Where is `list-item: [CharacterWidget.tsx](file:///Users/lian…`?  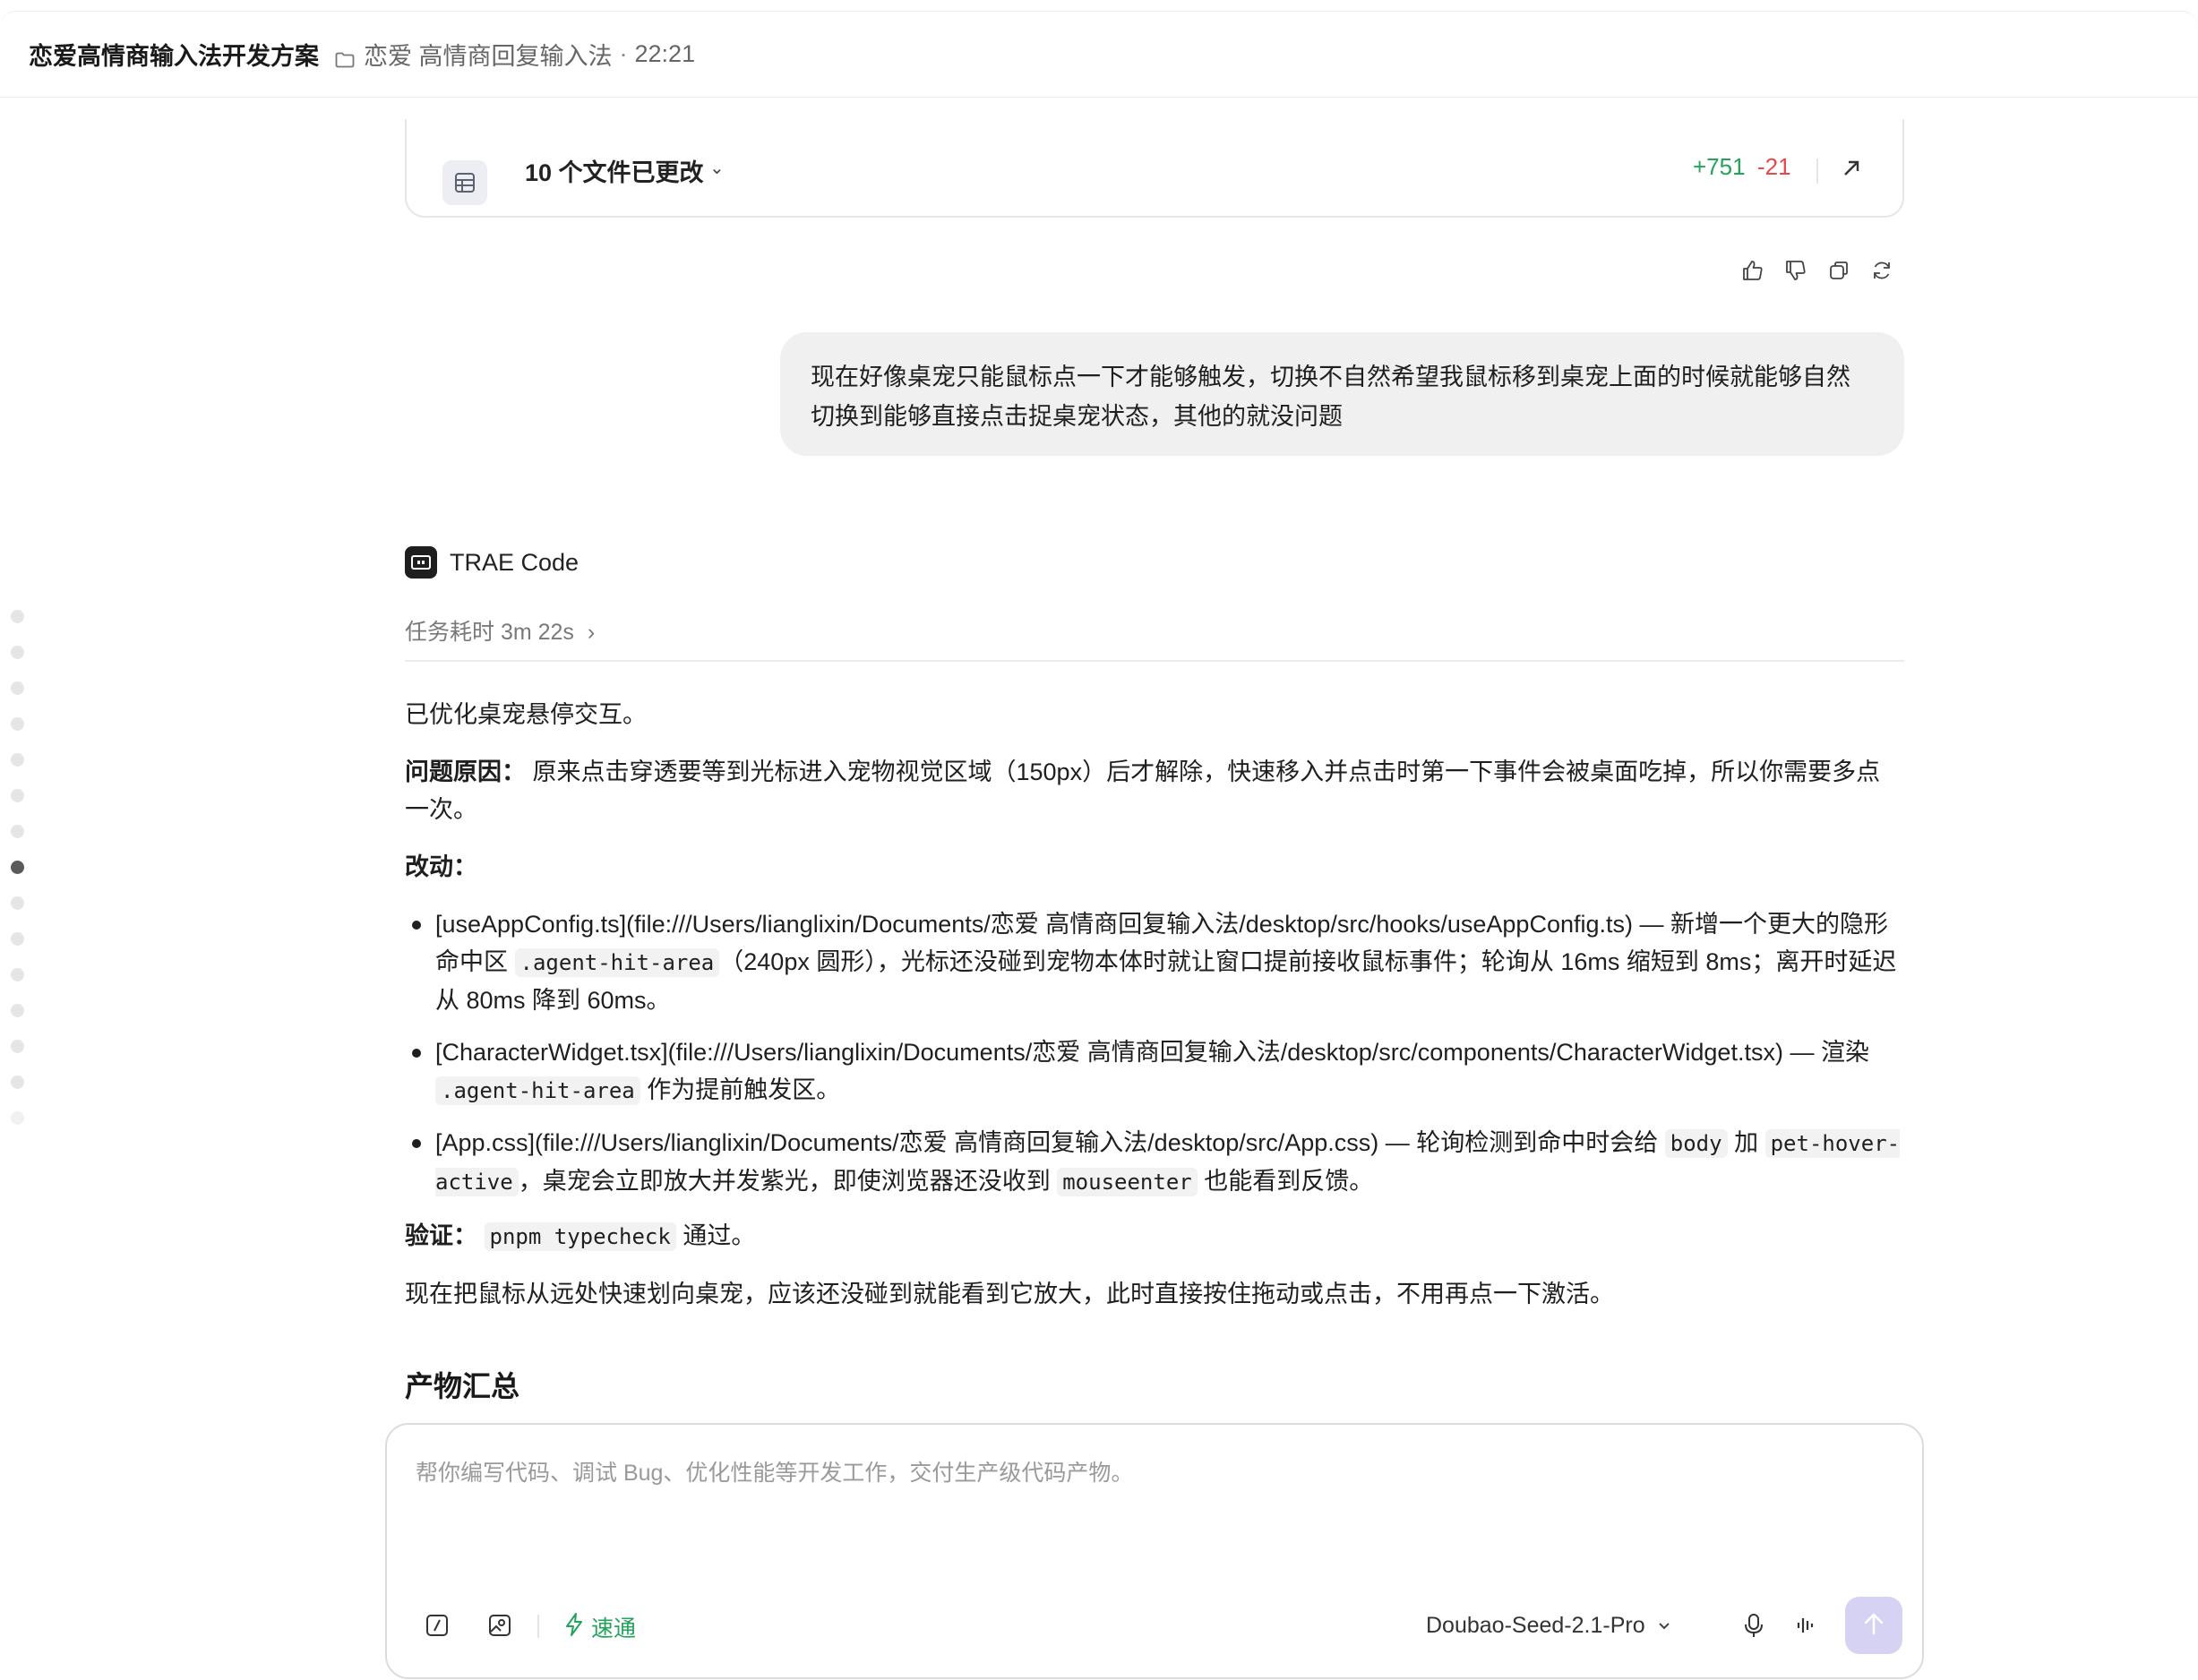 list-item: [CharacterWidget.tsx](file:///Users/lian… is located at coordinates (1154, 1072).